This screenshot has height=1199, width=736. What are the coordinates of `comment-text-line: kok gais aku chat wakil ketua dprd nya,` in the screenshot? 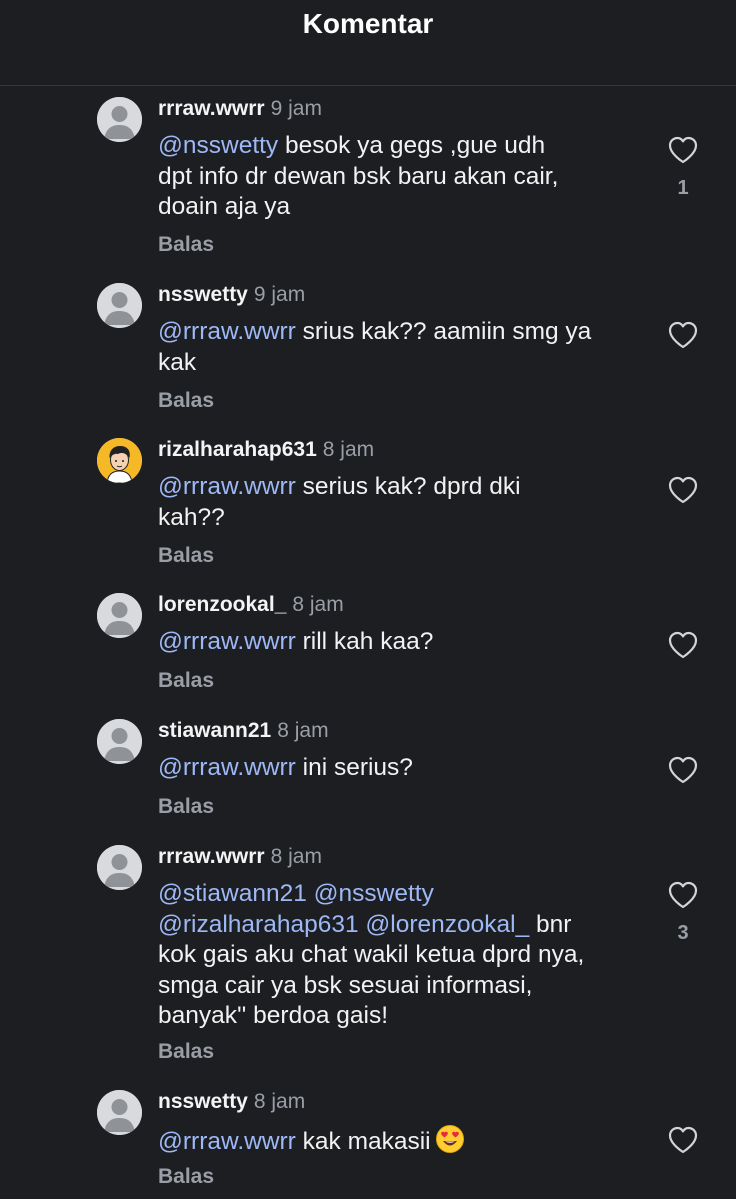 It's located at (403, 955).